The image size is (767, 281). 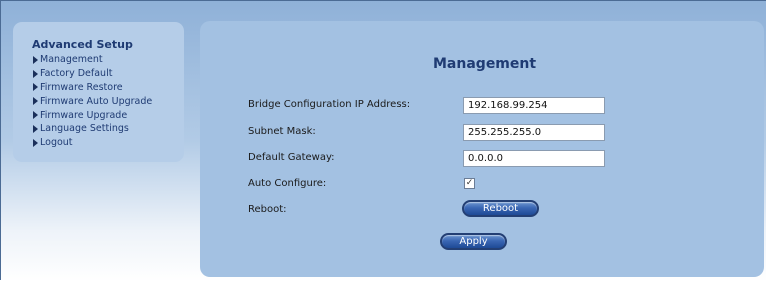 I want to click on sidebar-item-firmware-restore: Firmware Restore, so click(x=92, y=88).